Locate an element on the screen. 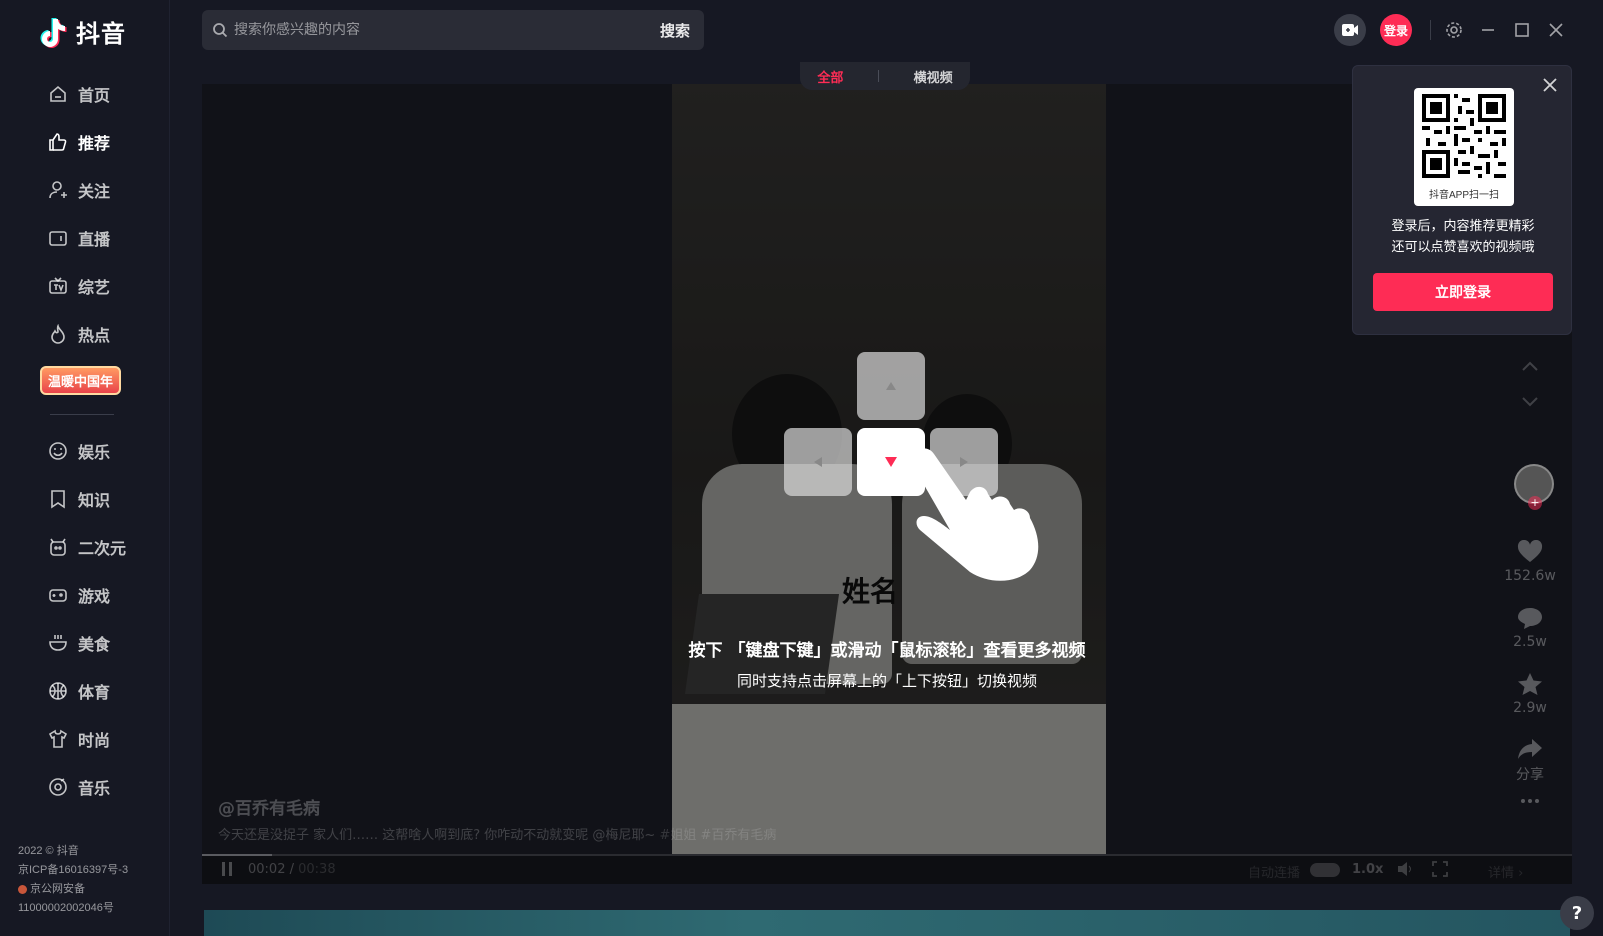  bookmark-icon is located at coordinates (58, 499).